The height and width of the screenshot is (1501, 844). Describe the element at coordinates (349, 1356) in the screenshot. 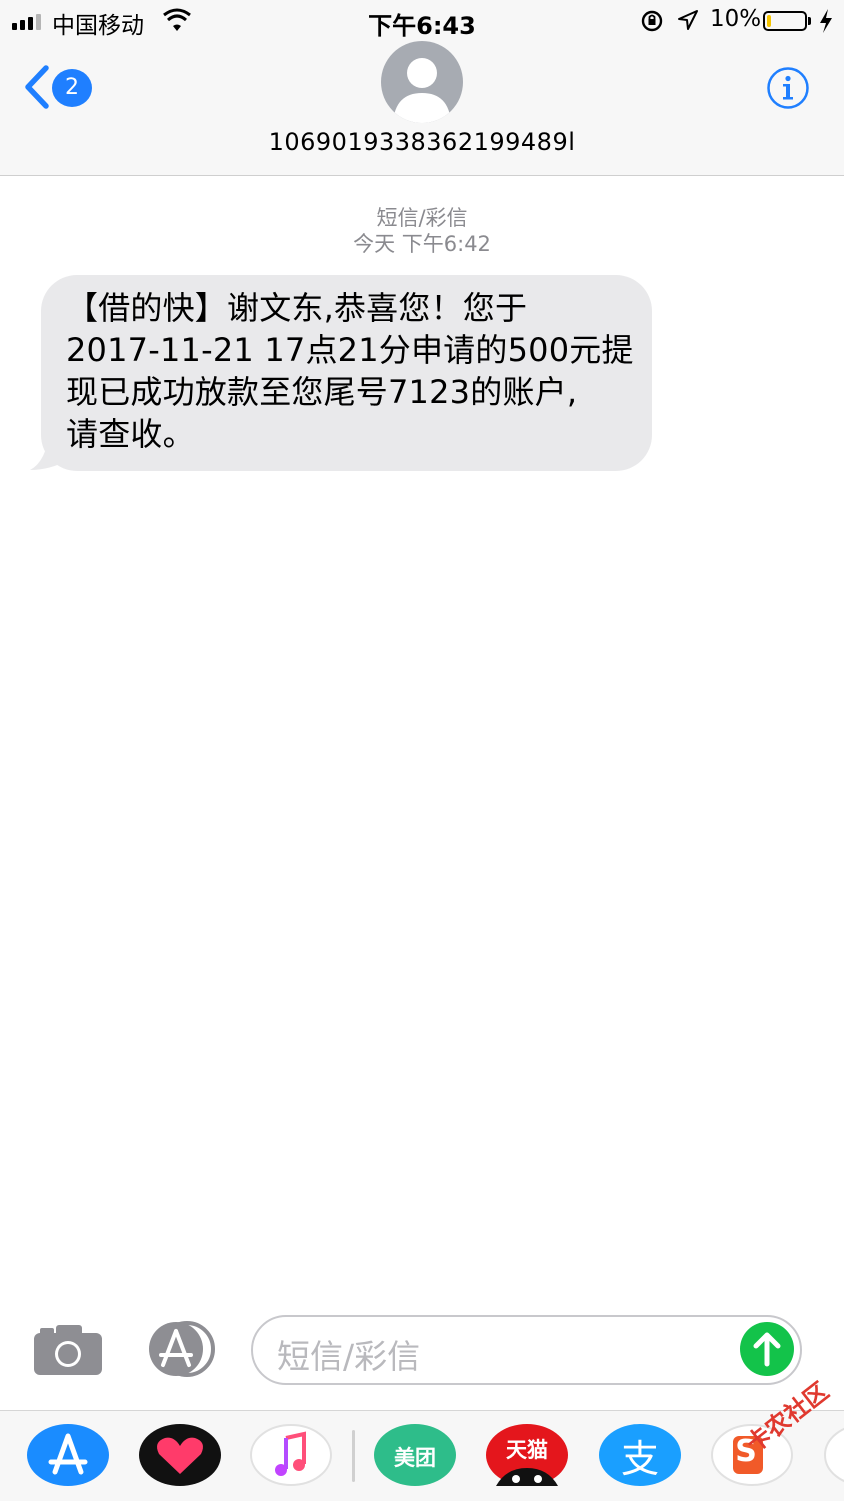

I see `message-input-placeholder: 短信/彩信` at that location.